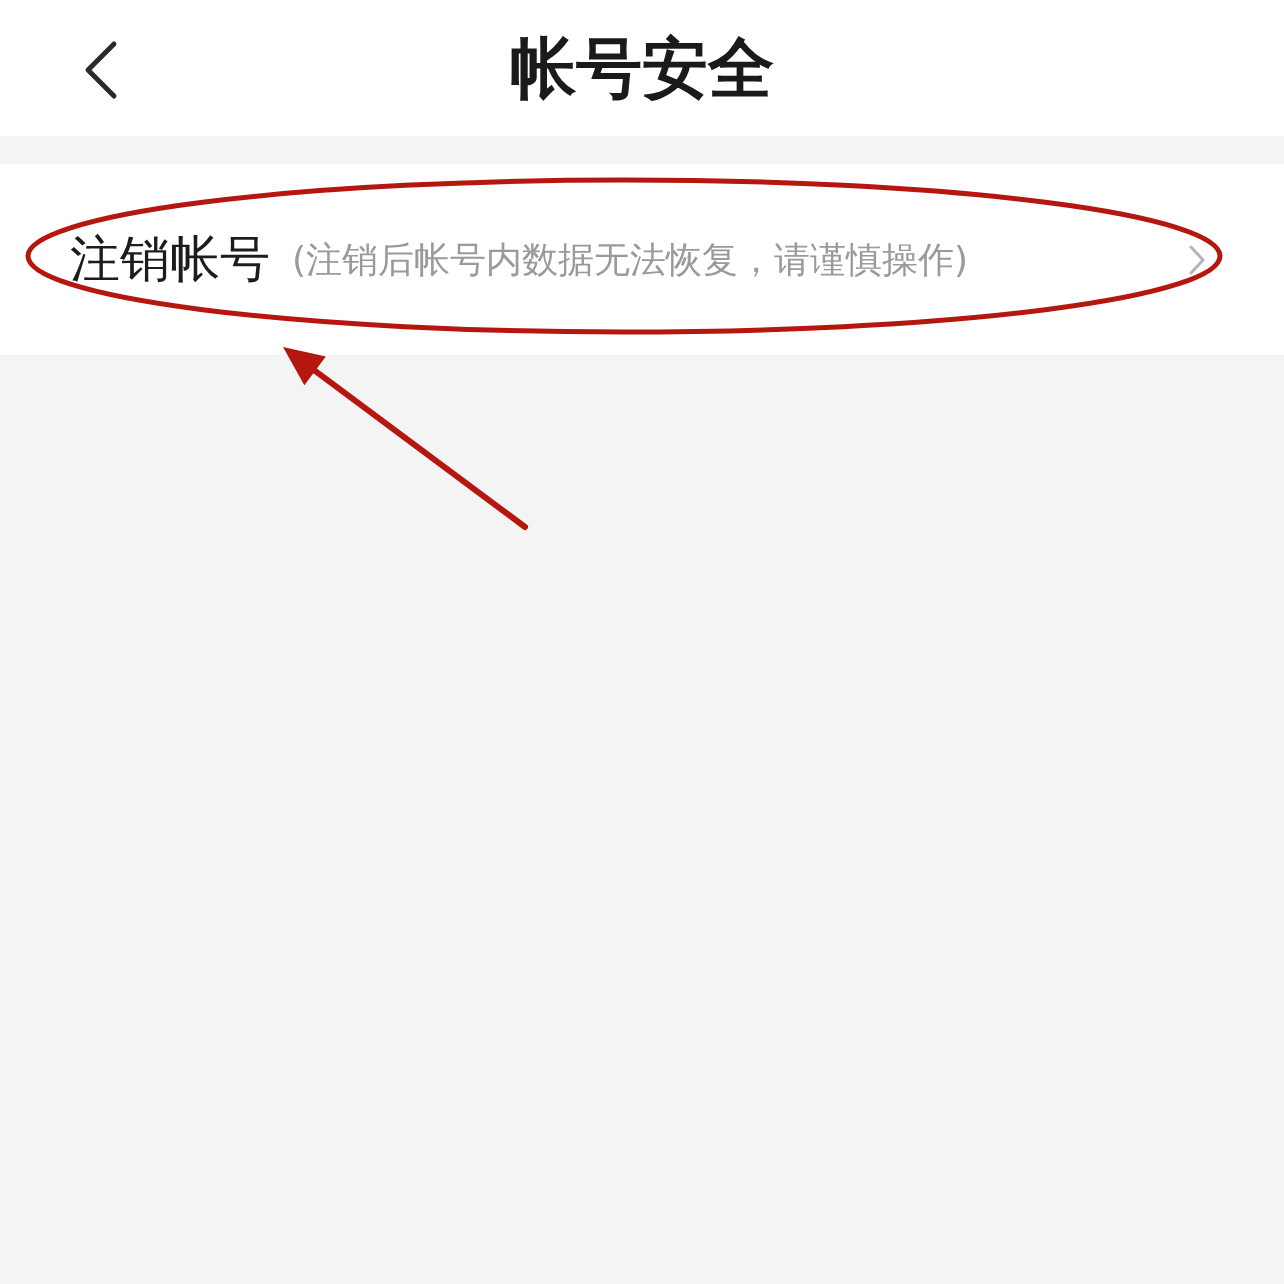 The image size is (1284, 1284). I want to click on row-hint: (注销后帐号内数据无法恢复，请谨慎操作), so click(630, 259).